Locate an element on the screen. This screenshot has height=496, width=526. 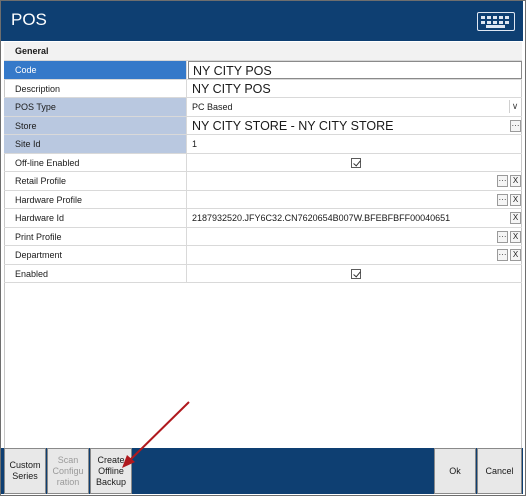
scan-configuration-label: Scan Configu ration is located at coordinates (68, 470).